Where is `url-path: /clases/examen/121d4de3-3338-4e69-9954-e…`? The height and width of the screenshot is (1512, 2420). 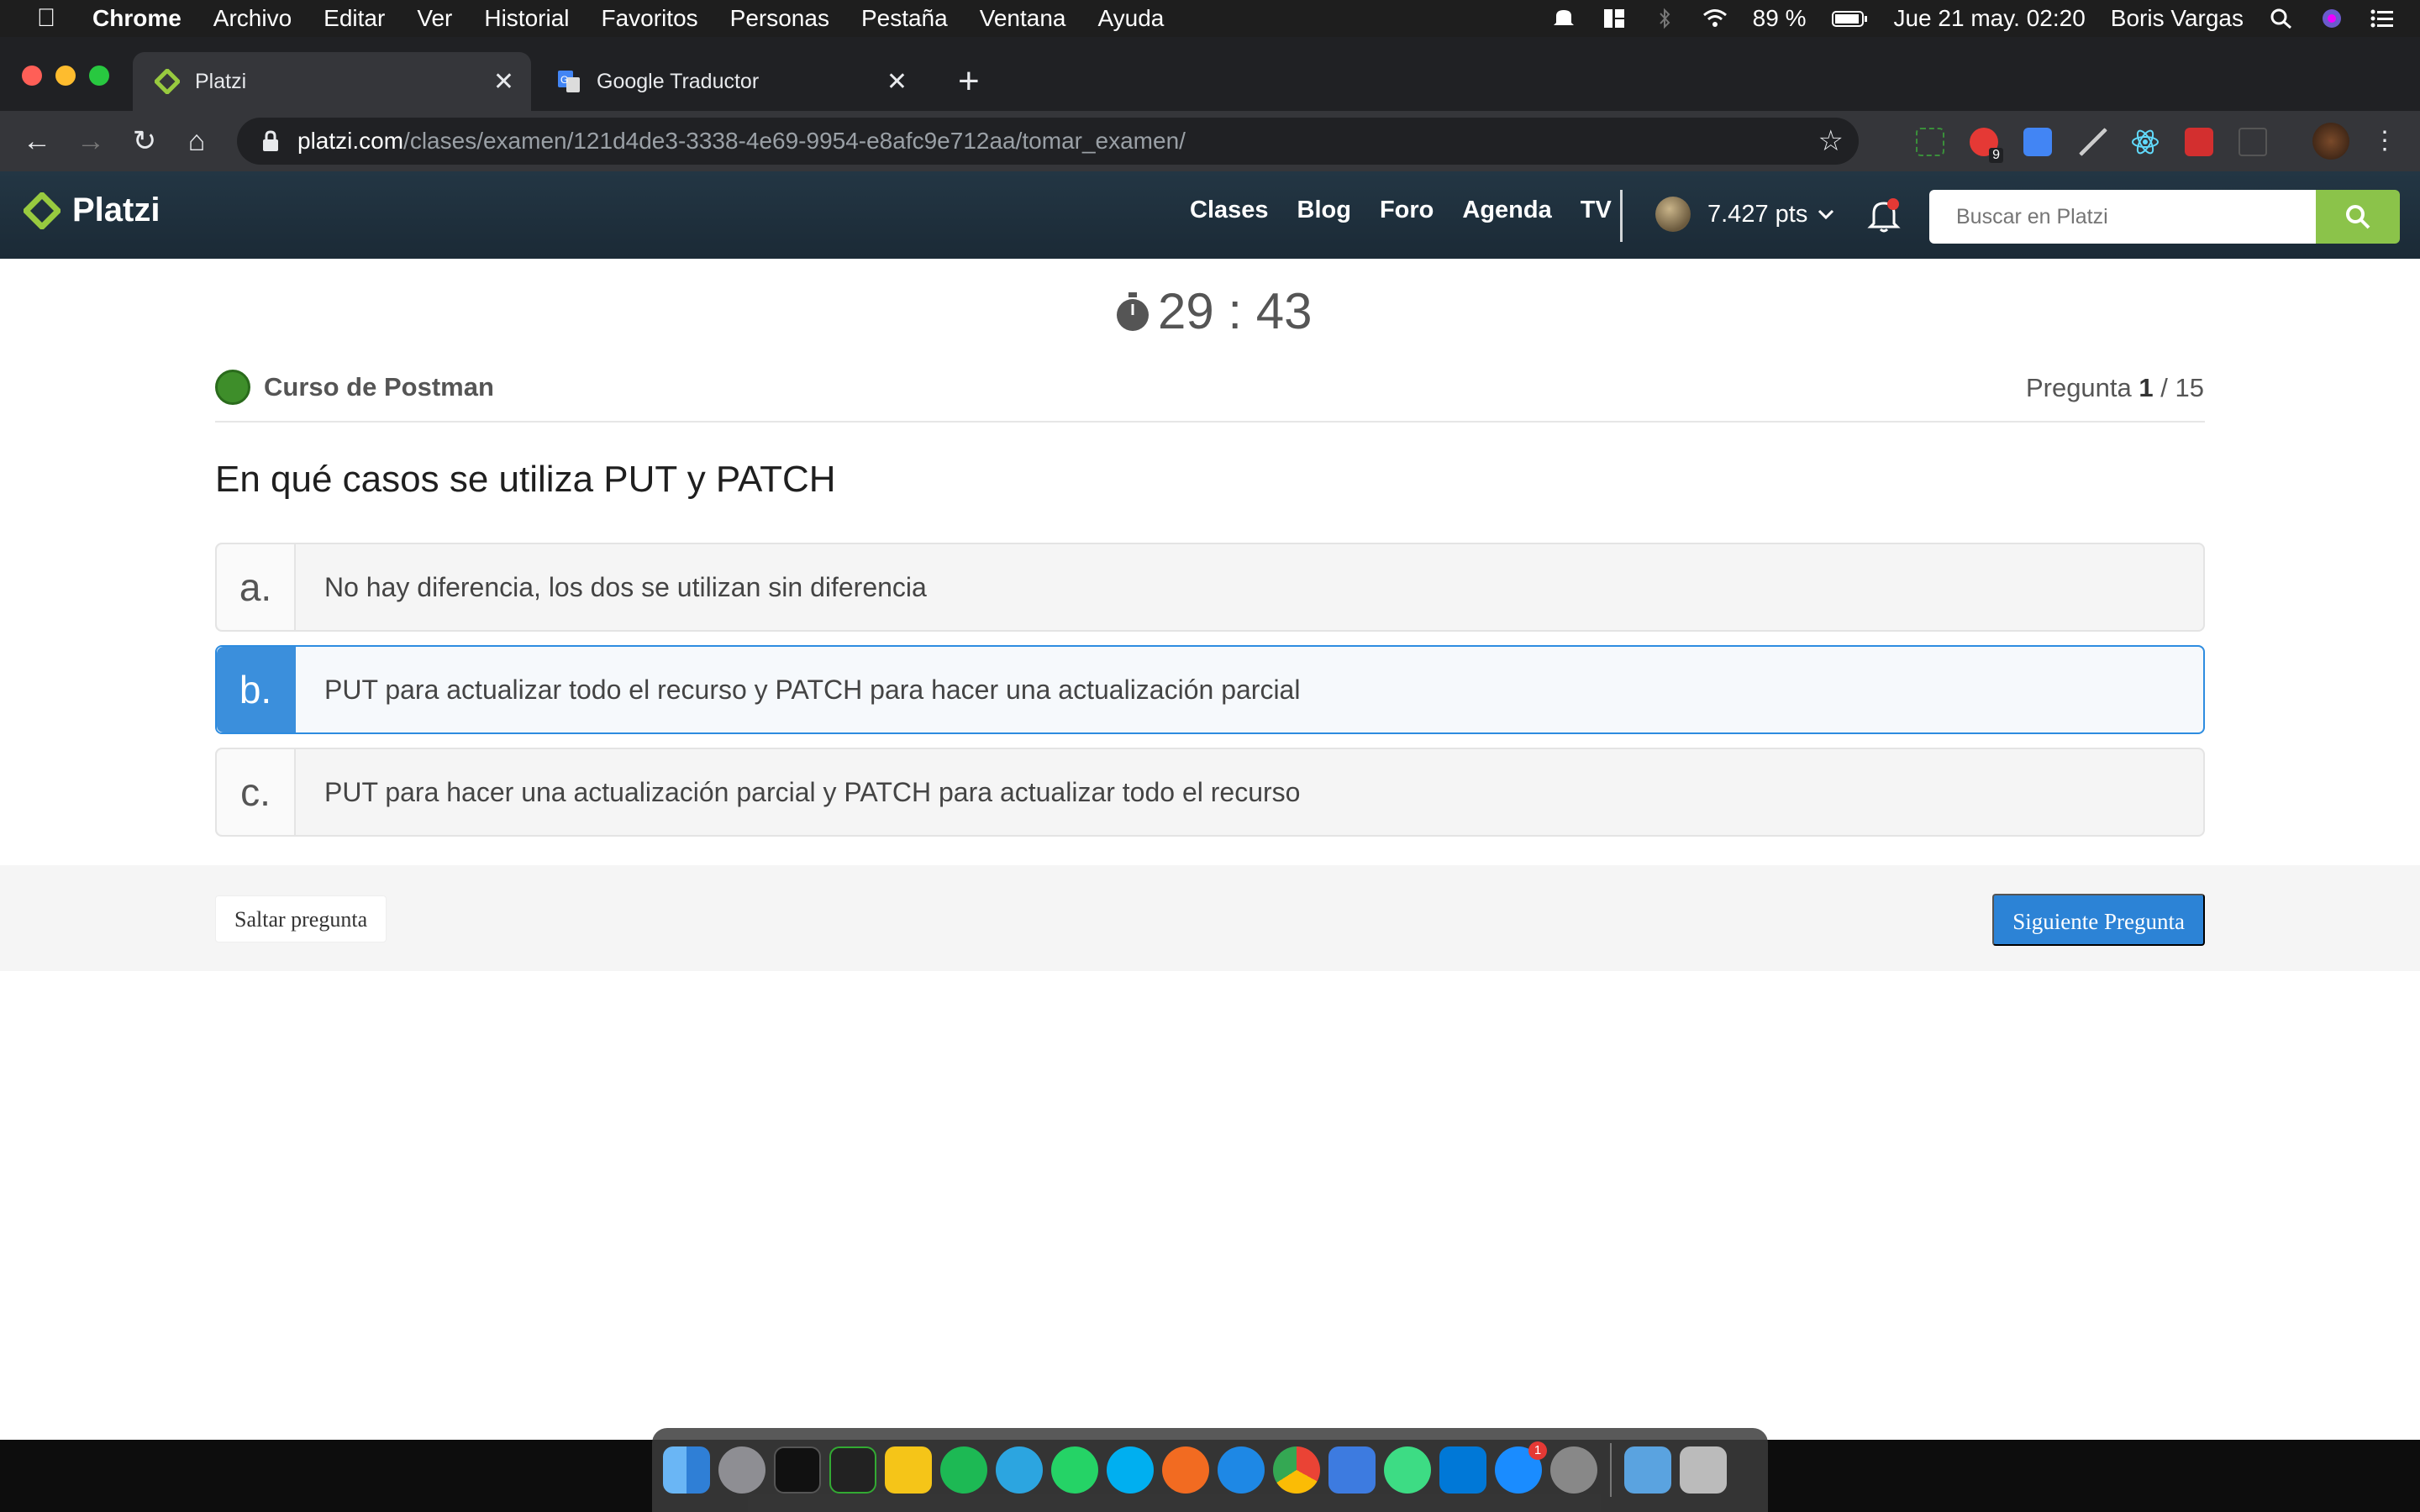 url-path: /clases/examen/121d4de3-3338-4e69-9954-e… is located at coordinates (794, 141).